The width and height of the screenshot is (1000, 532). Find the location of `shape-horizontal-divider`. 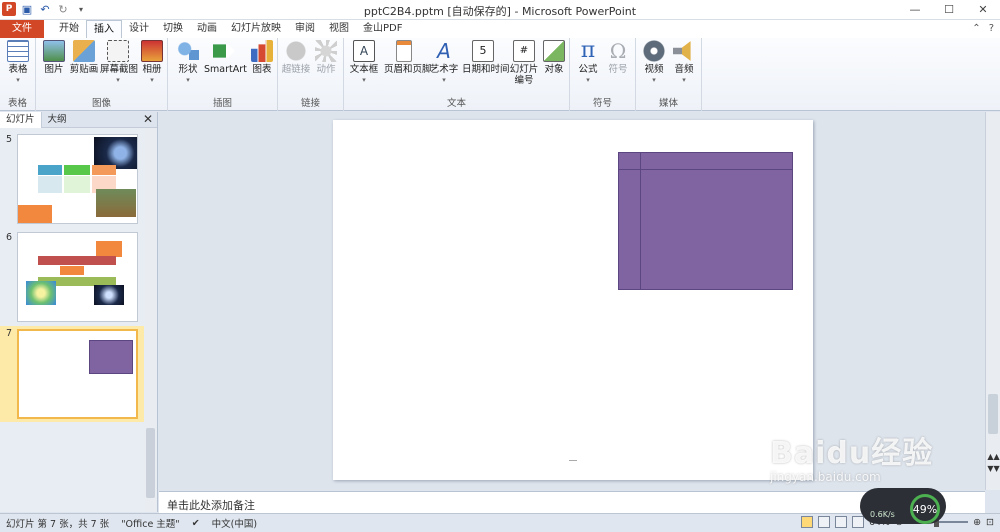

shape-horizontal-divider is located at coordinates (705, 169).